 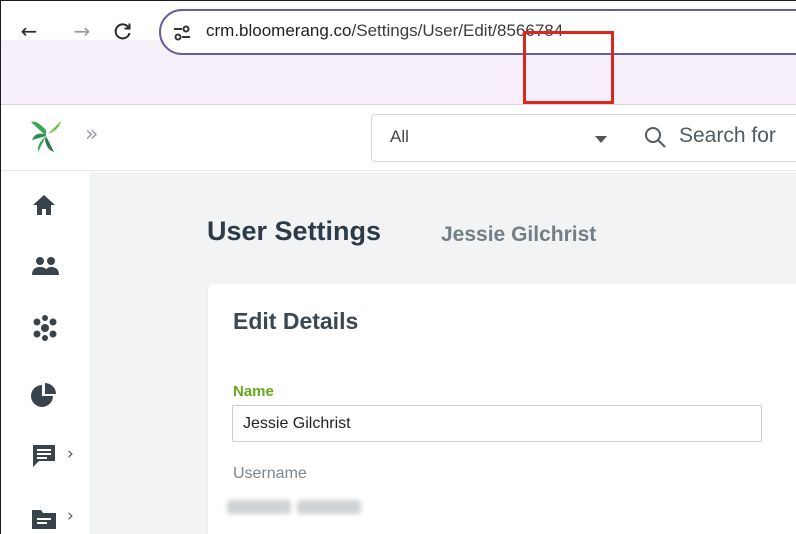 What do you see at coordinates (44, 519) in the screenshot?
I see `folder-icon` at bounding box center [44, 519].